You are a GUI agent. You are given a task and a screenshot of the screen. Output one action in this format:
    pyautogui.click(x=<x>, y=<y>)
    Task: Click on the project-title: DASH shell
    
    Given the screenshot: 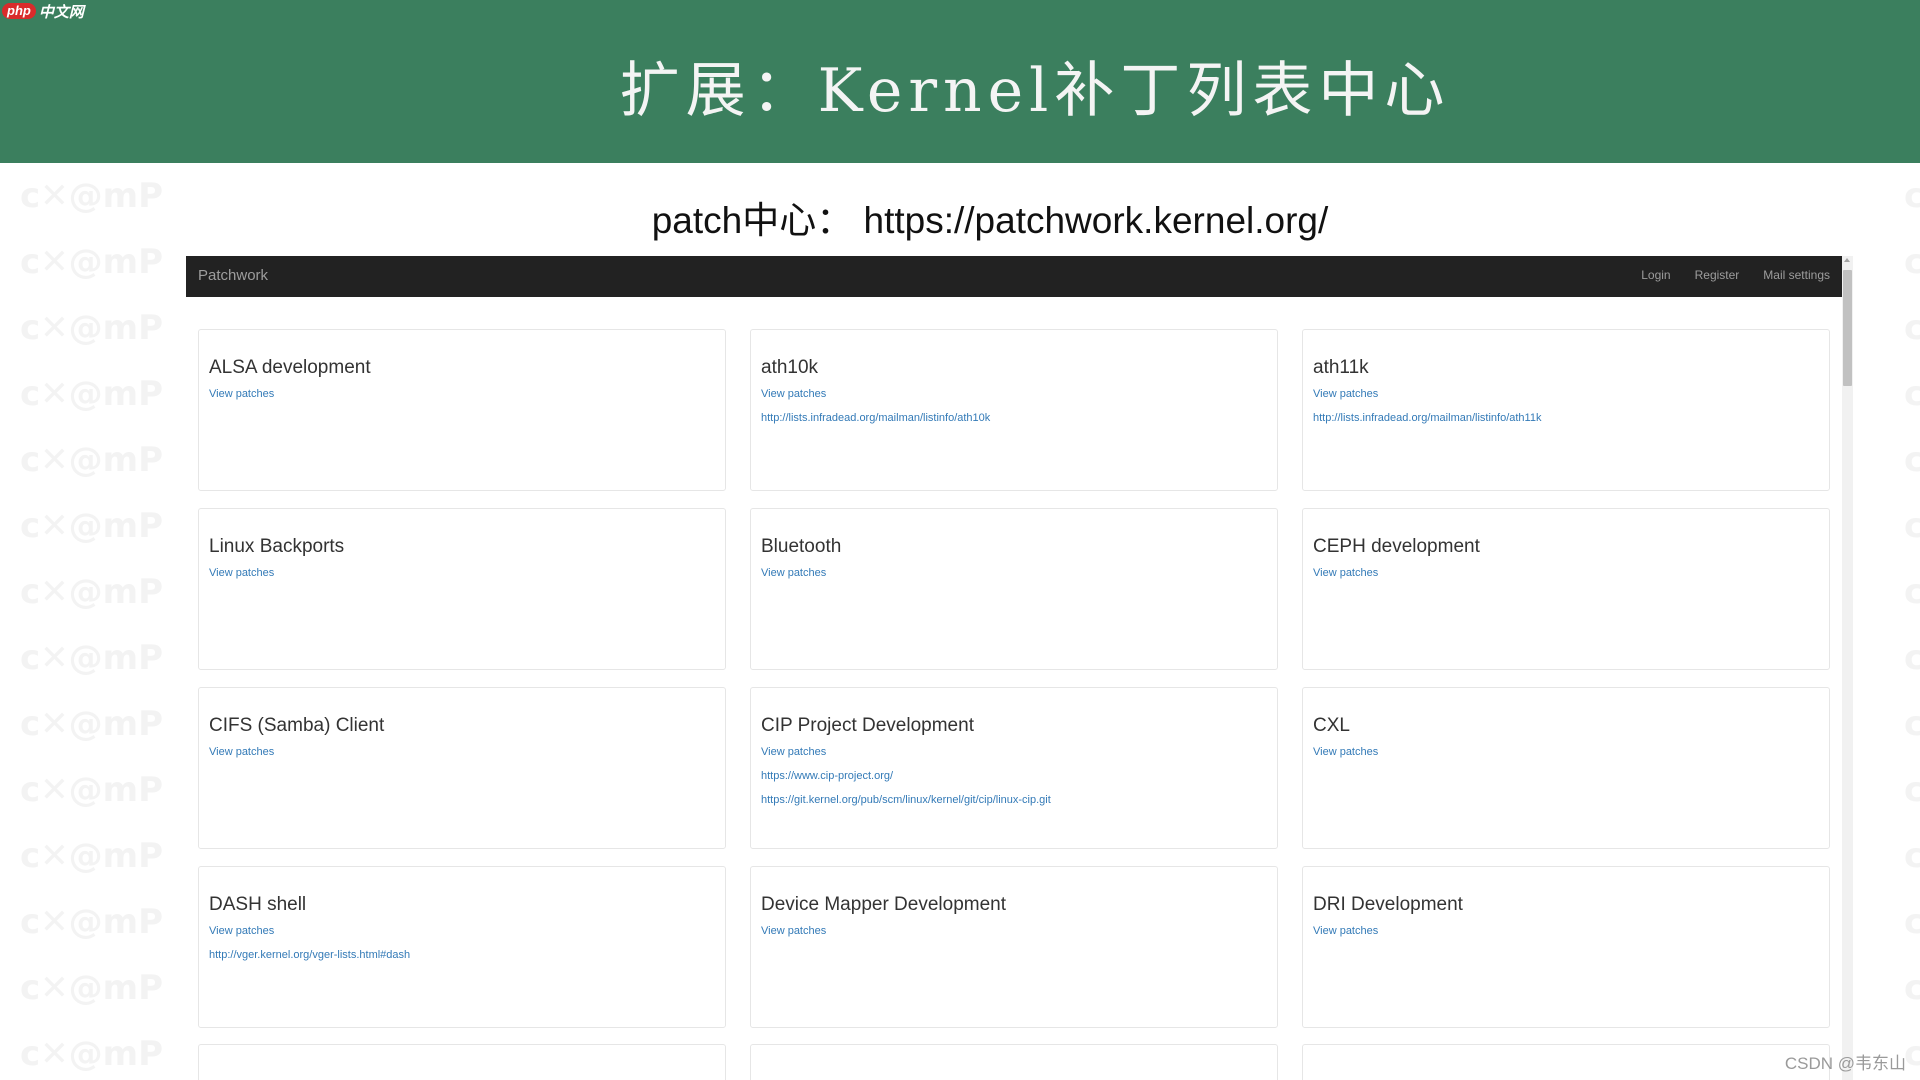 What is the action you would take?
    pyautogui.click(x=258, y=904)
    